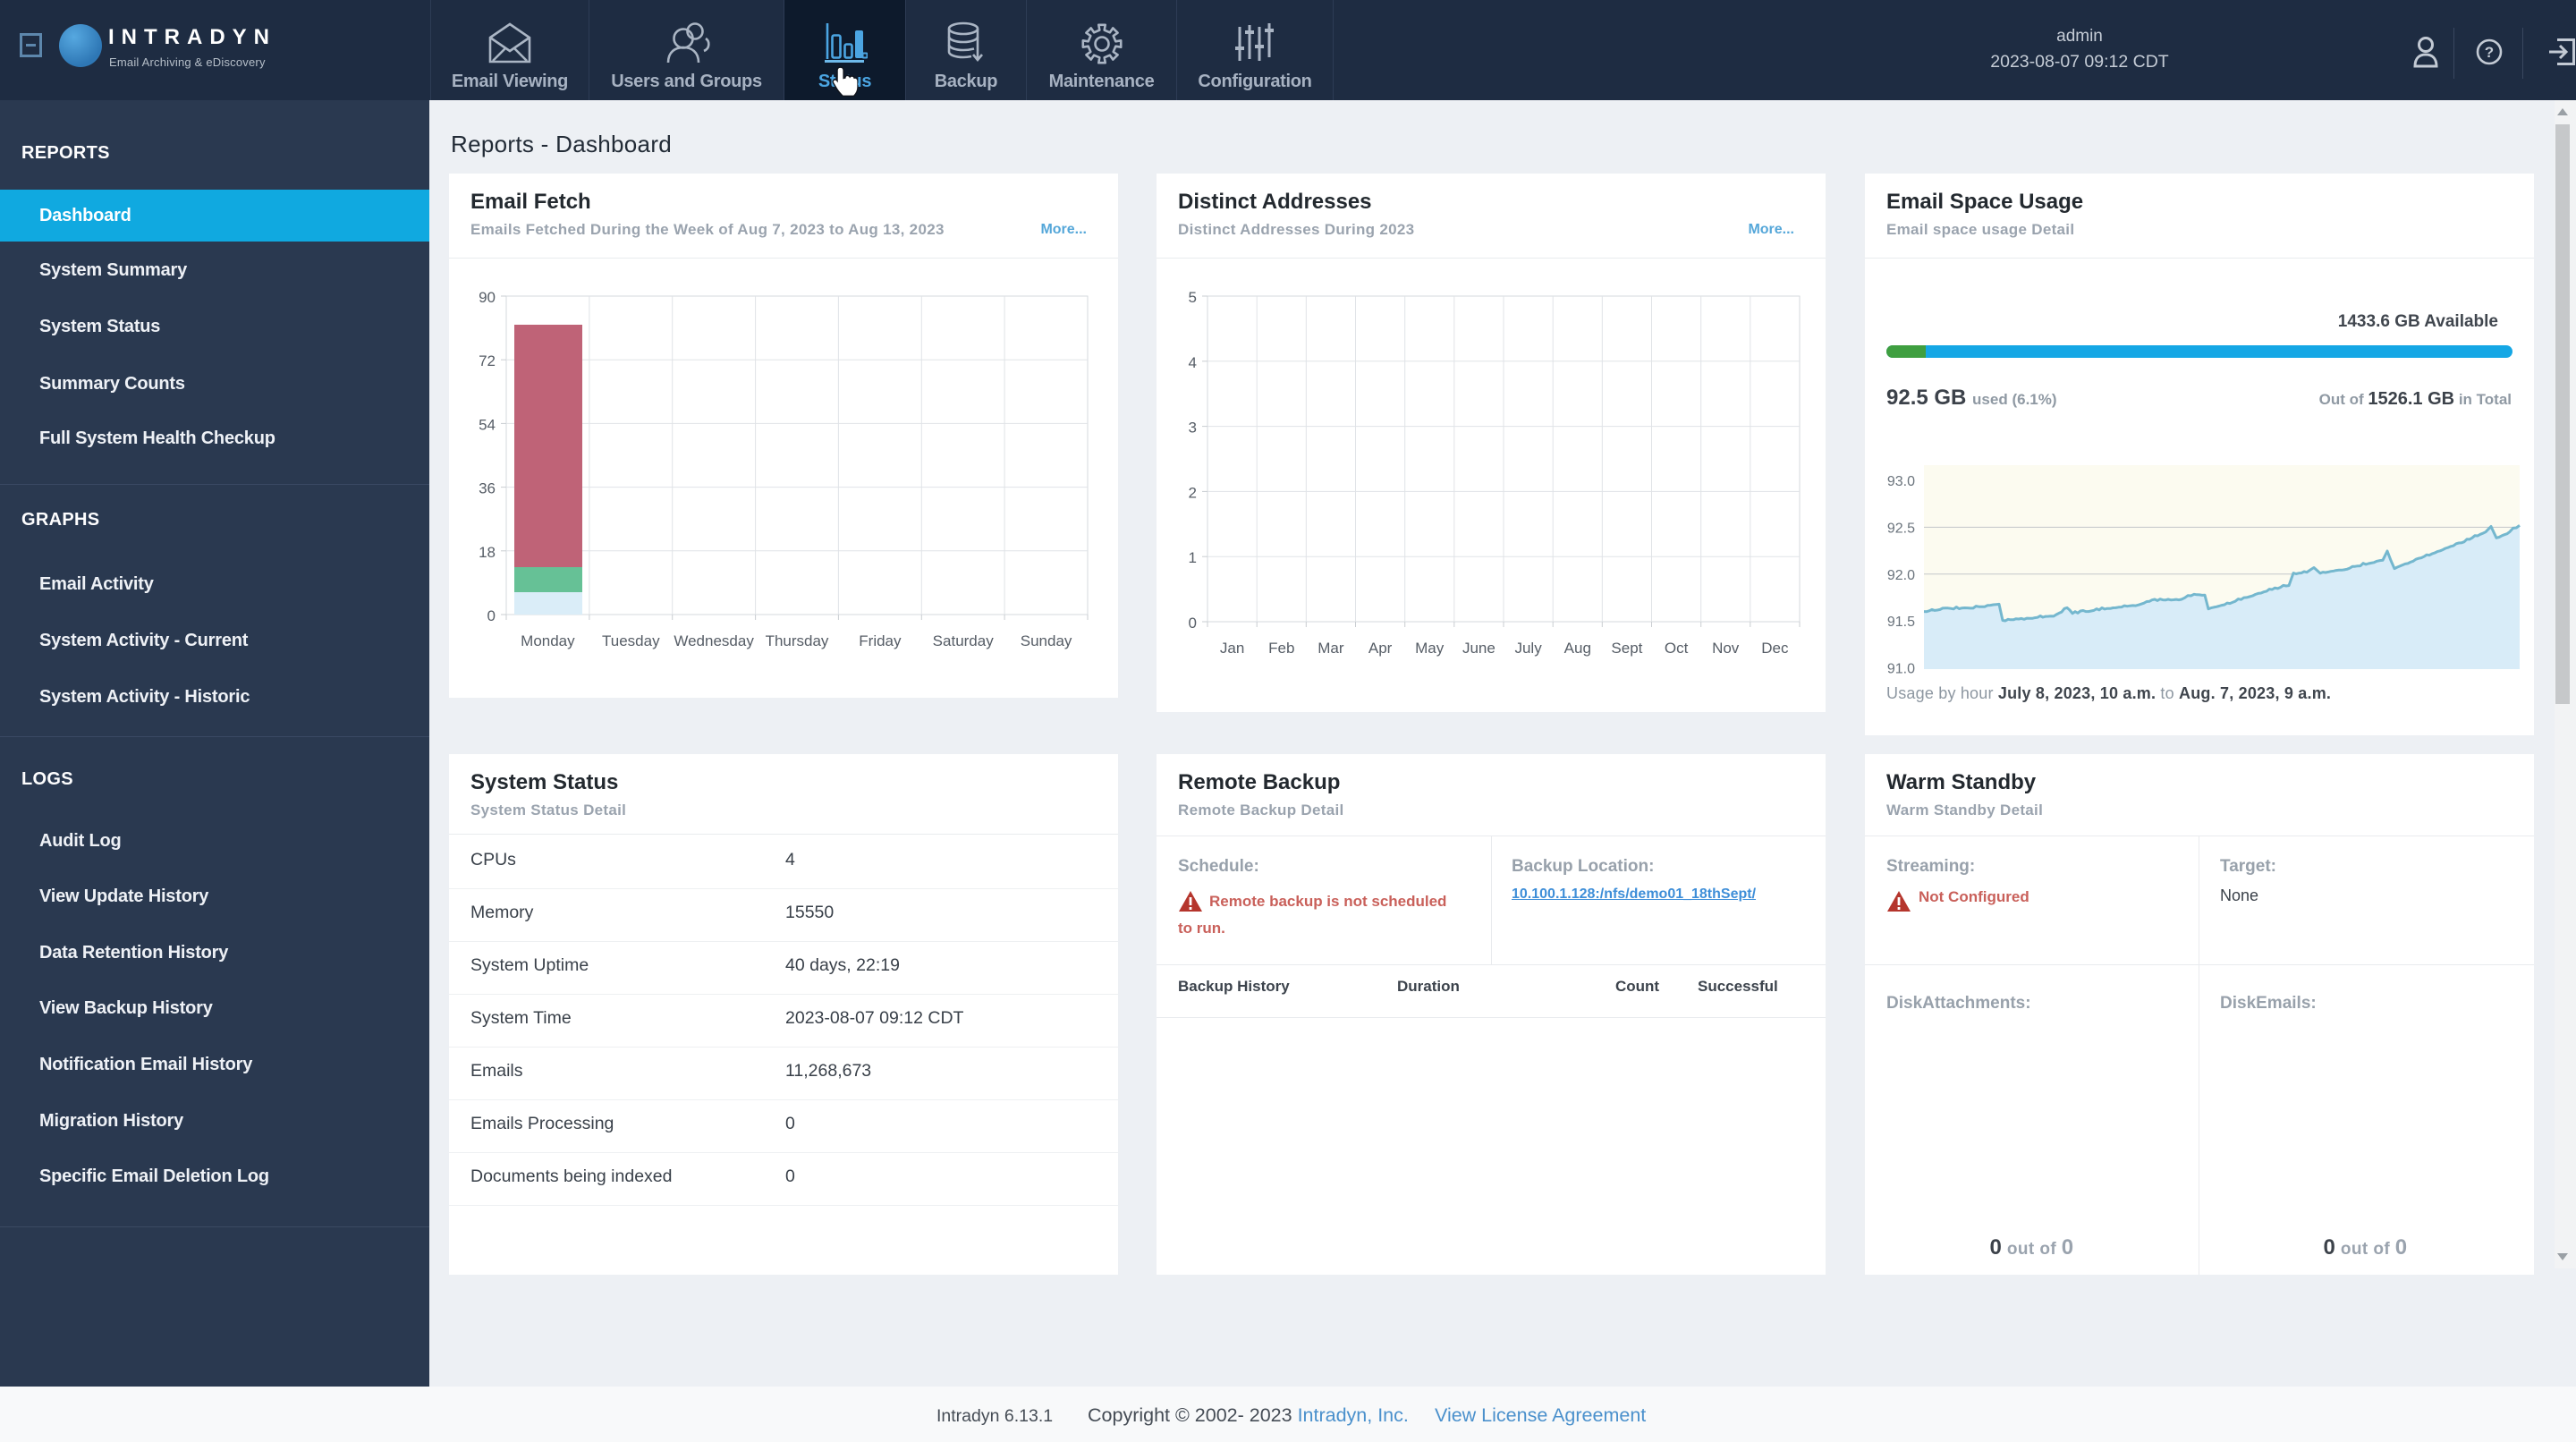 The height and width of the screenshot is (1442, 2576). Describe the element at coordinates (1193, 297) in the screenshot. I see `svg-text: 5` at that location.